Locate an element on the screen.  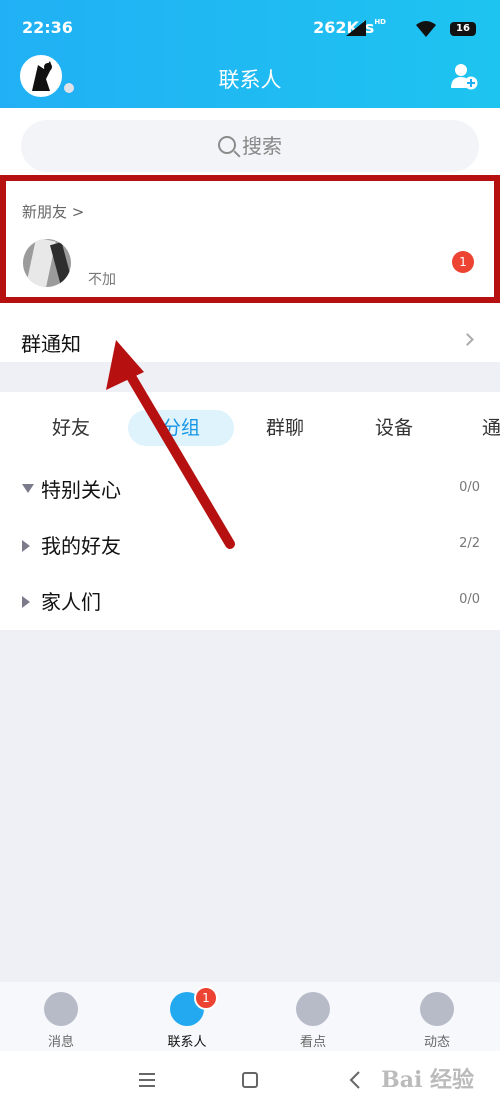
tab-devices: 设备 is located at coordinates (394, 428).